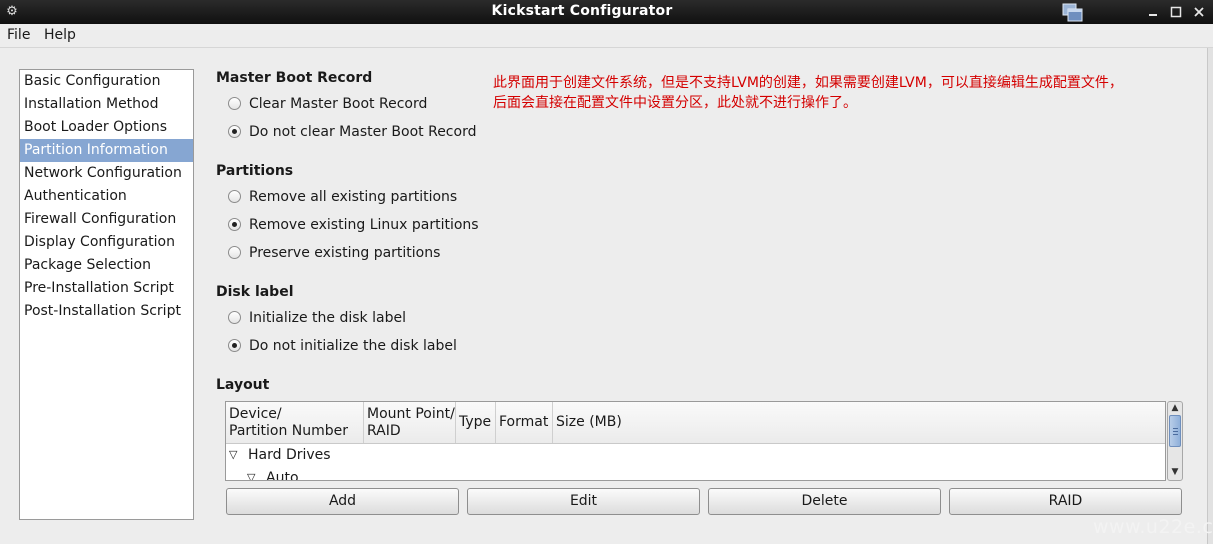 The image size is (1213, 544). I want to click on table-scrollbar: ▲ ▼, so click(1175, 441).